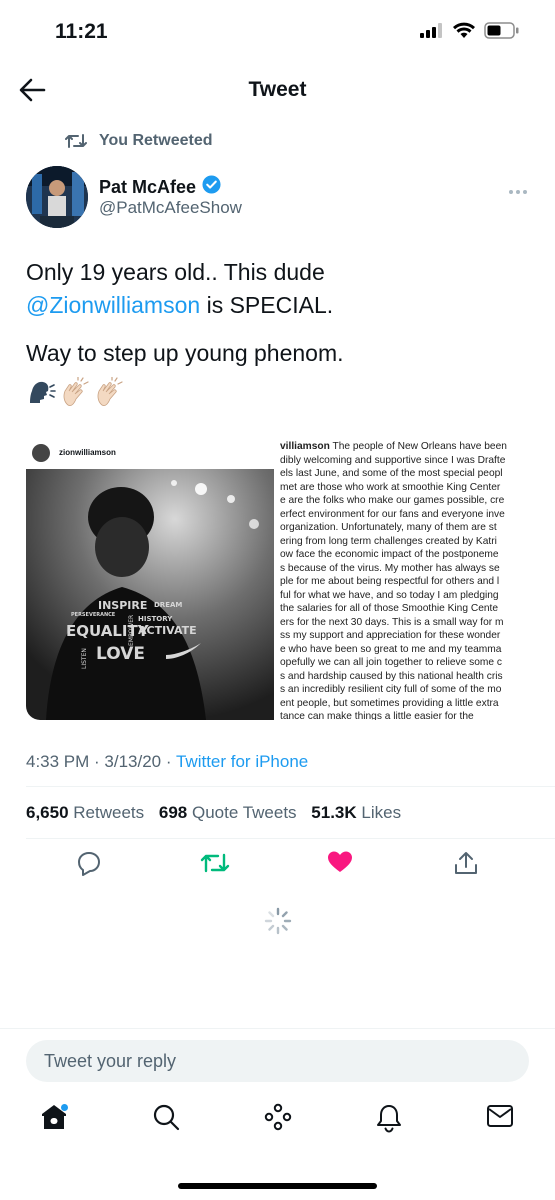 Image resolution: width=555 pixels, height=1200 pixels. I want to click on reply-icon, so click(89, 865).